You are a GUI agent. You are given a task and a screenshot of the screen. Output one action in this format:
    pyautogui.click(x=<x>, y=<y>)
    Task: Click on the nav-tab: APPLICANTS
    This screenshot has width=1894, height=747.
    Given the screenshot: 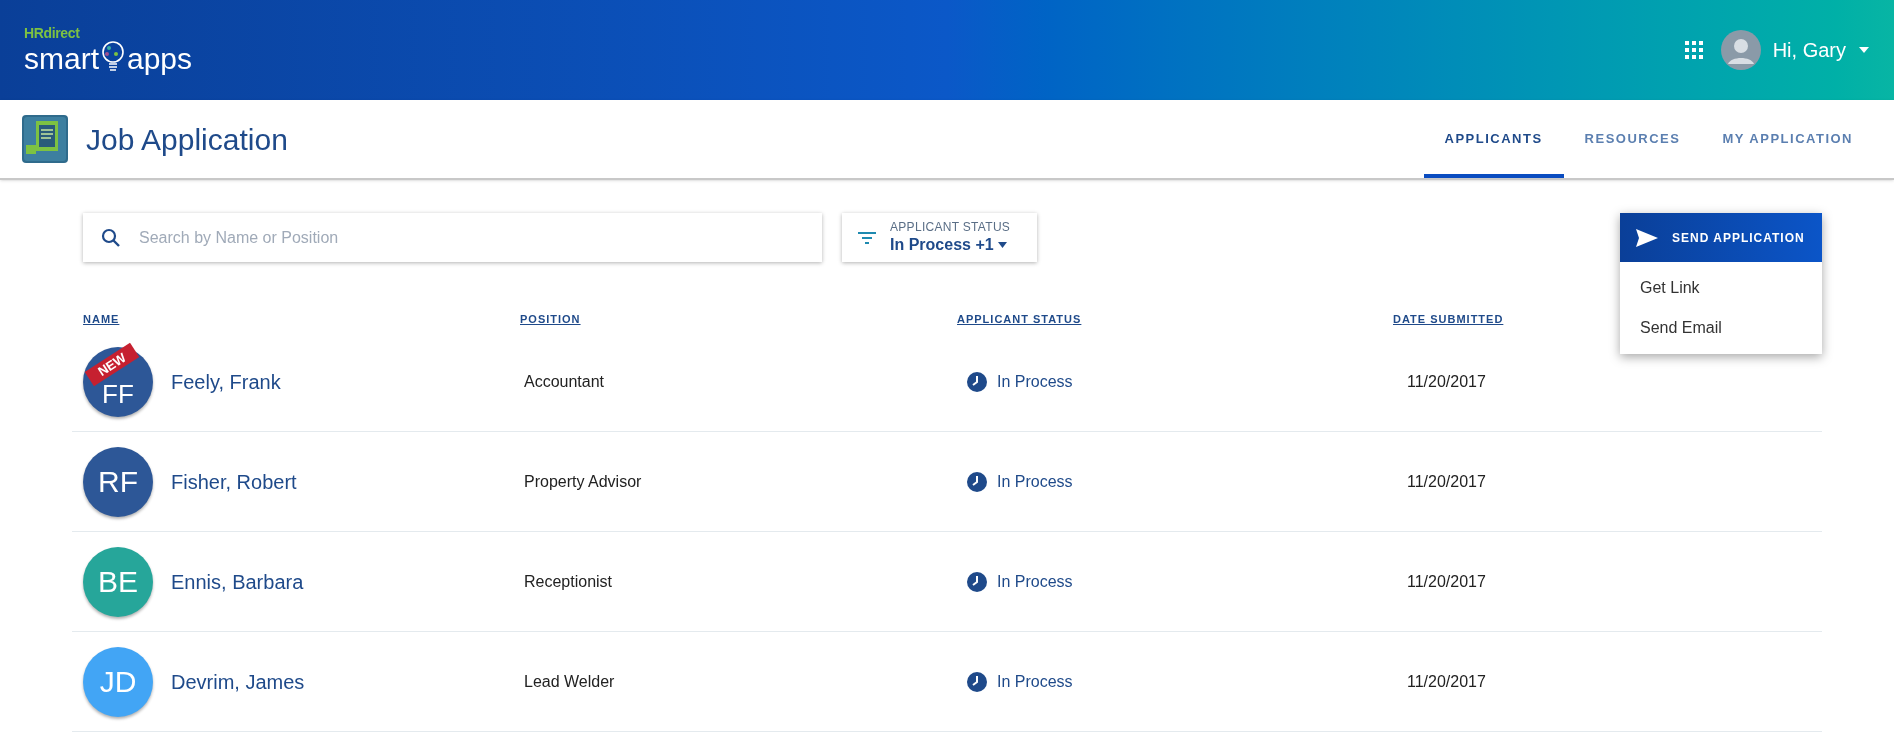 What is the action you would take?
    pyautogui.click(x=1493, y=139)
    